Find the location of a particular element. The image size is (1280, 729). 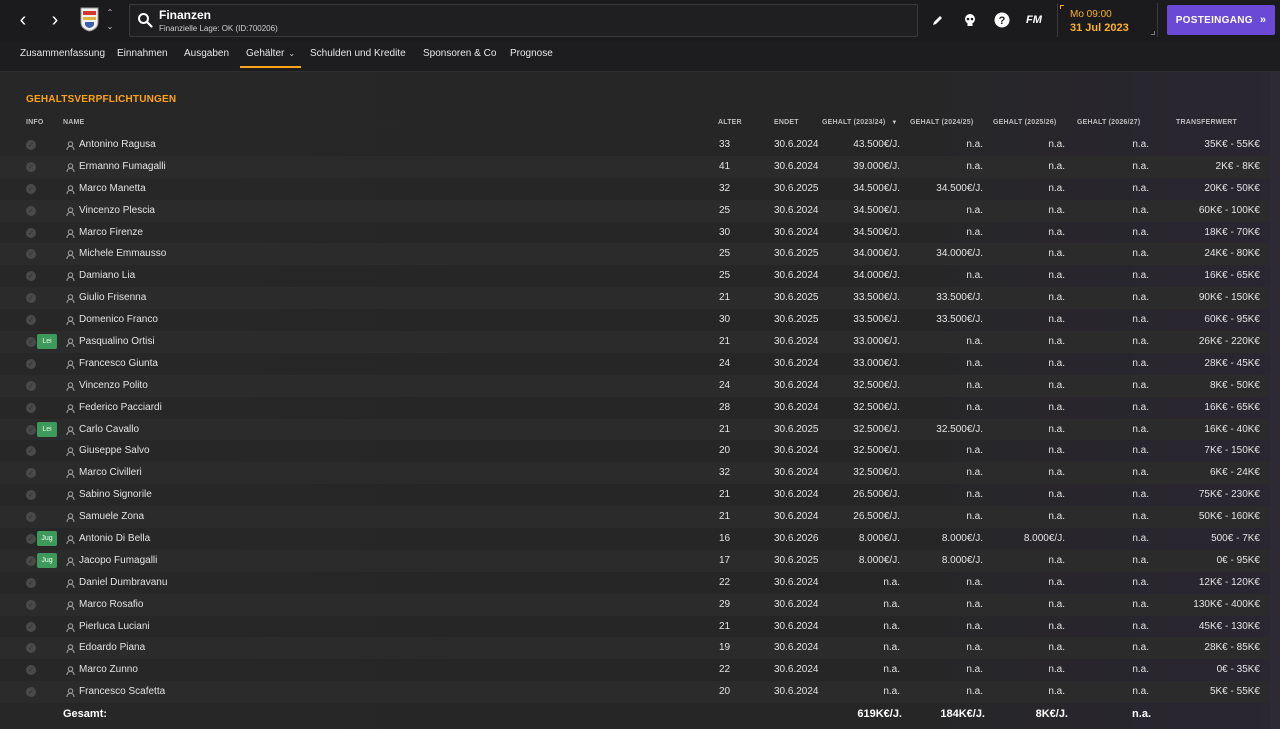

tab-prognose: Prognose is located at coordinates (531, 53).